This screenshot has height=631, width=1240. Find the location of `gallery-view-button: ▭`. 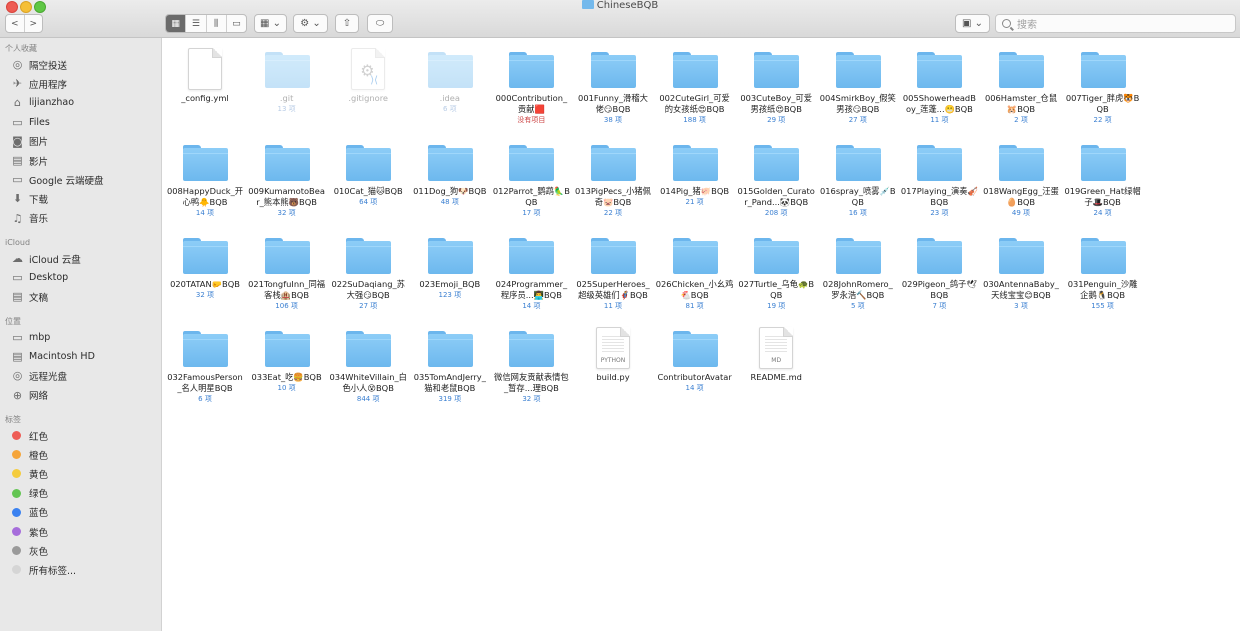

gallery-view-button: ▭ is located at coordinates (236, 23).